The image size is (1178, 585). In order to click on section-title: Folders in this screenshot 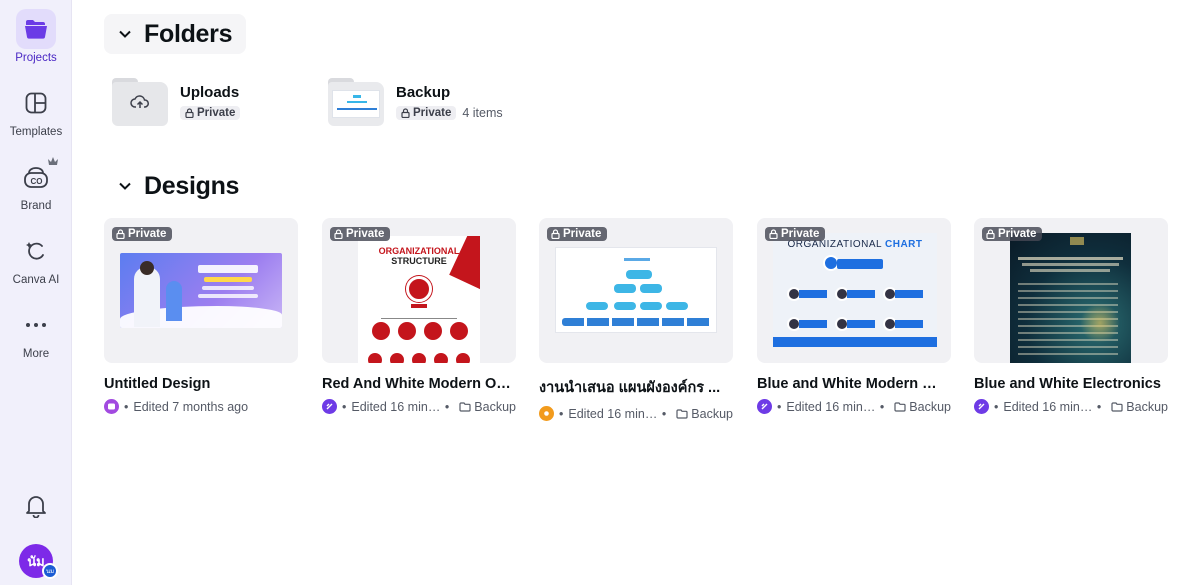, I will do `click(188, 33)`.